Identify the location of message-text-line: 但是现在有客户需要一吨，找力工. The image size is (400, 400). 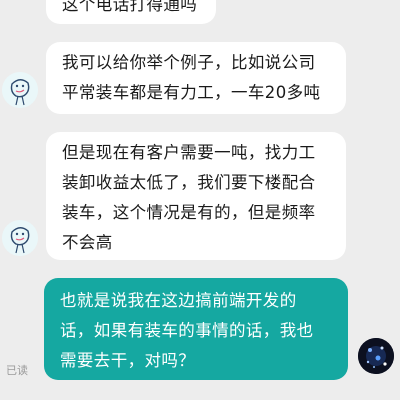
(189, 152).